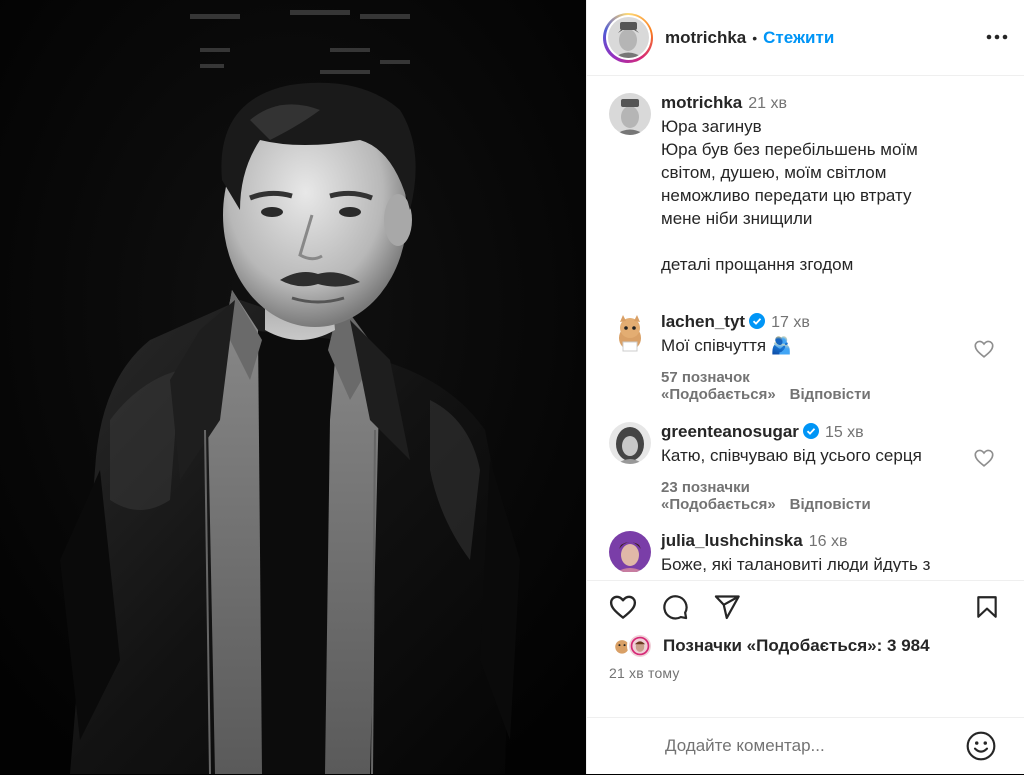 This screenshot has width=1024, height=775. I want to click on comment-username: julia_lushchinska, so click(732, 540).